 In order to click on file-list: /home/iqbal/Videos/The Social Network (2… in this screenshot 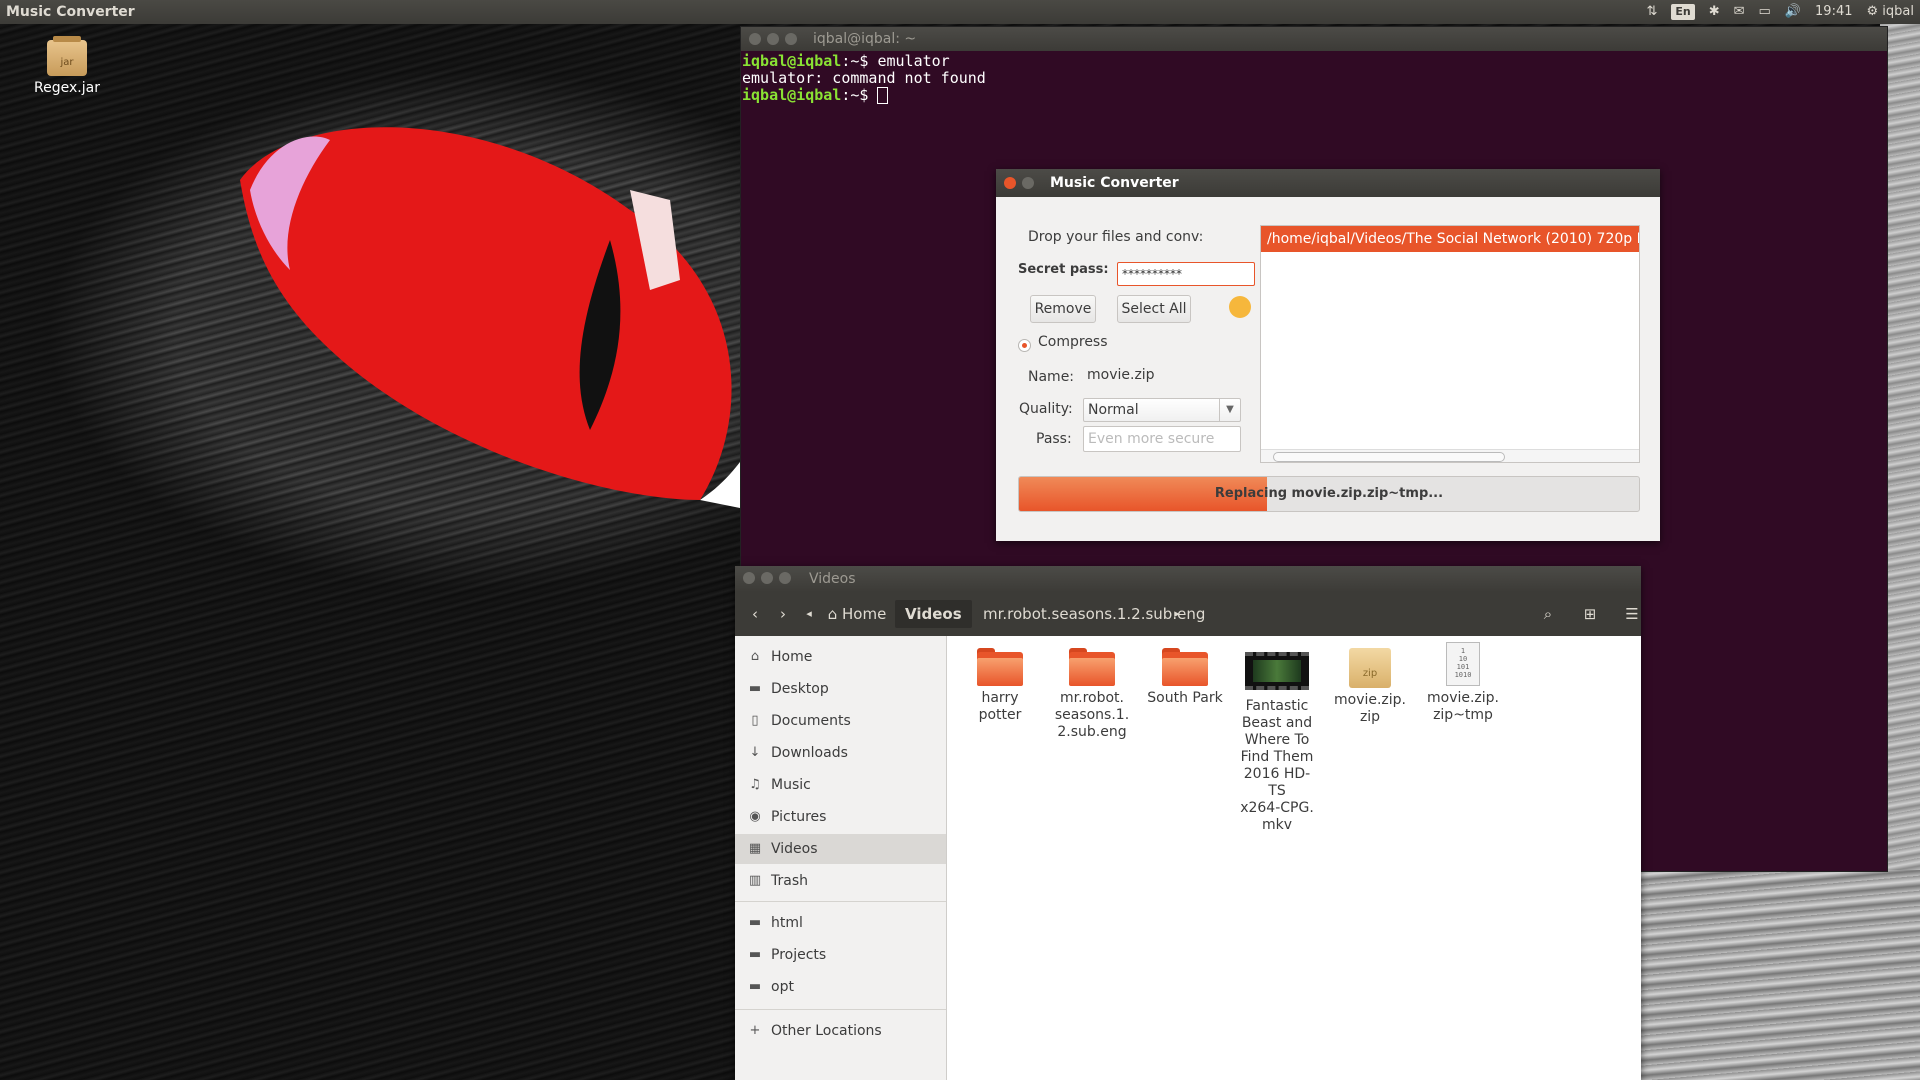, I will do `click(1450, 344)`.